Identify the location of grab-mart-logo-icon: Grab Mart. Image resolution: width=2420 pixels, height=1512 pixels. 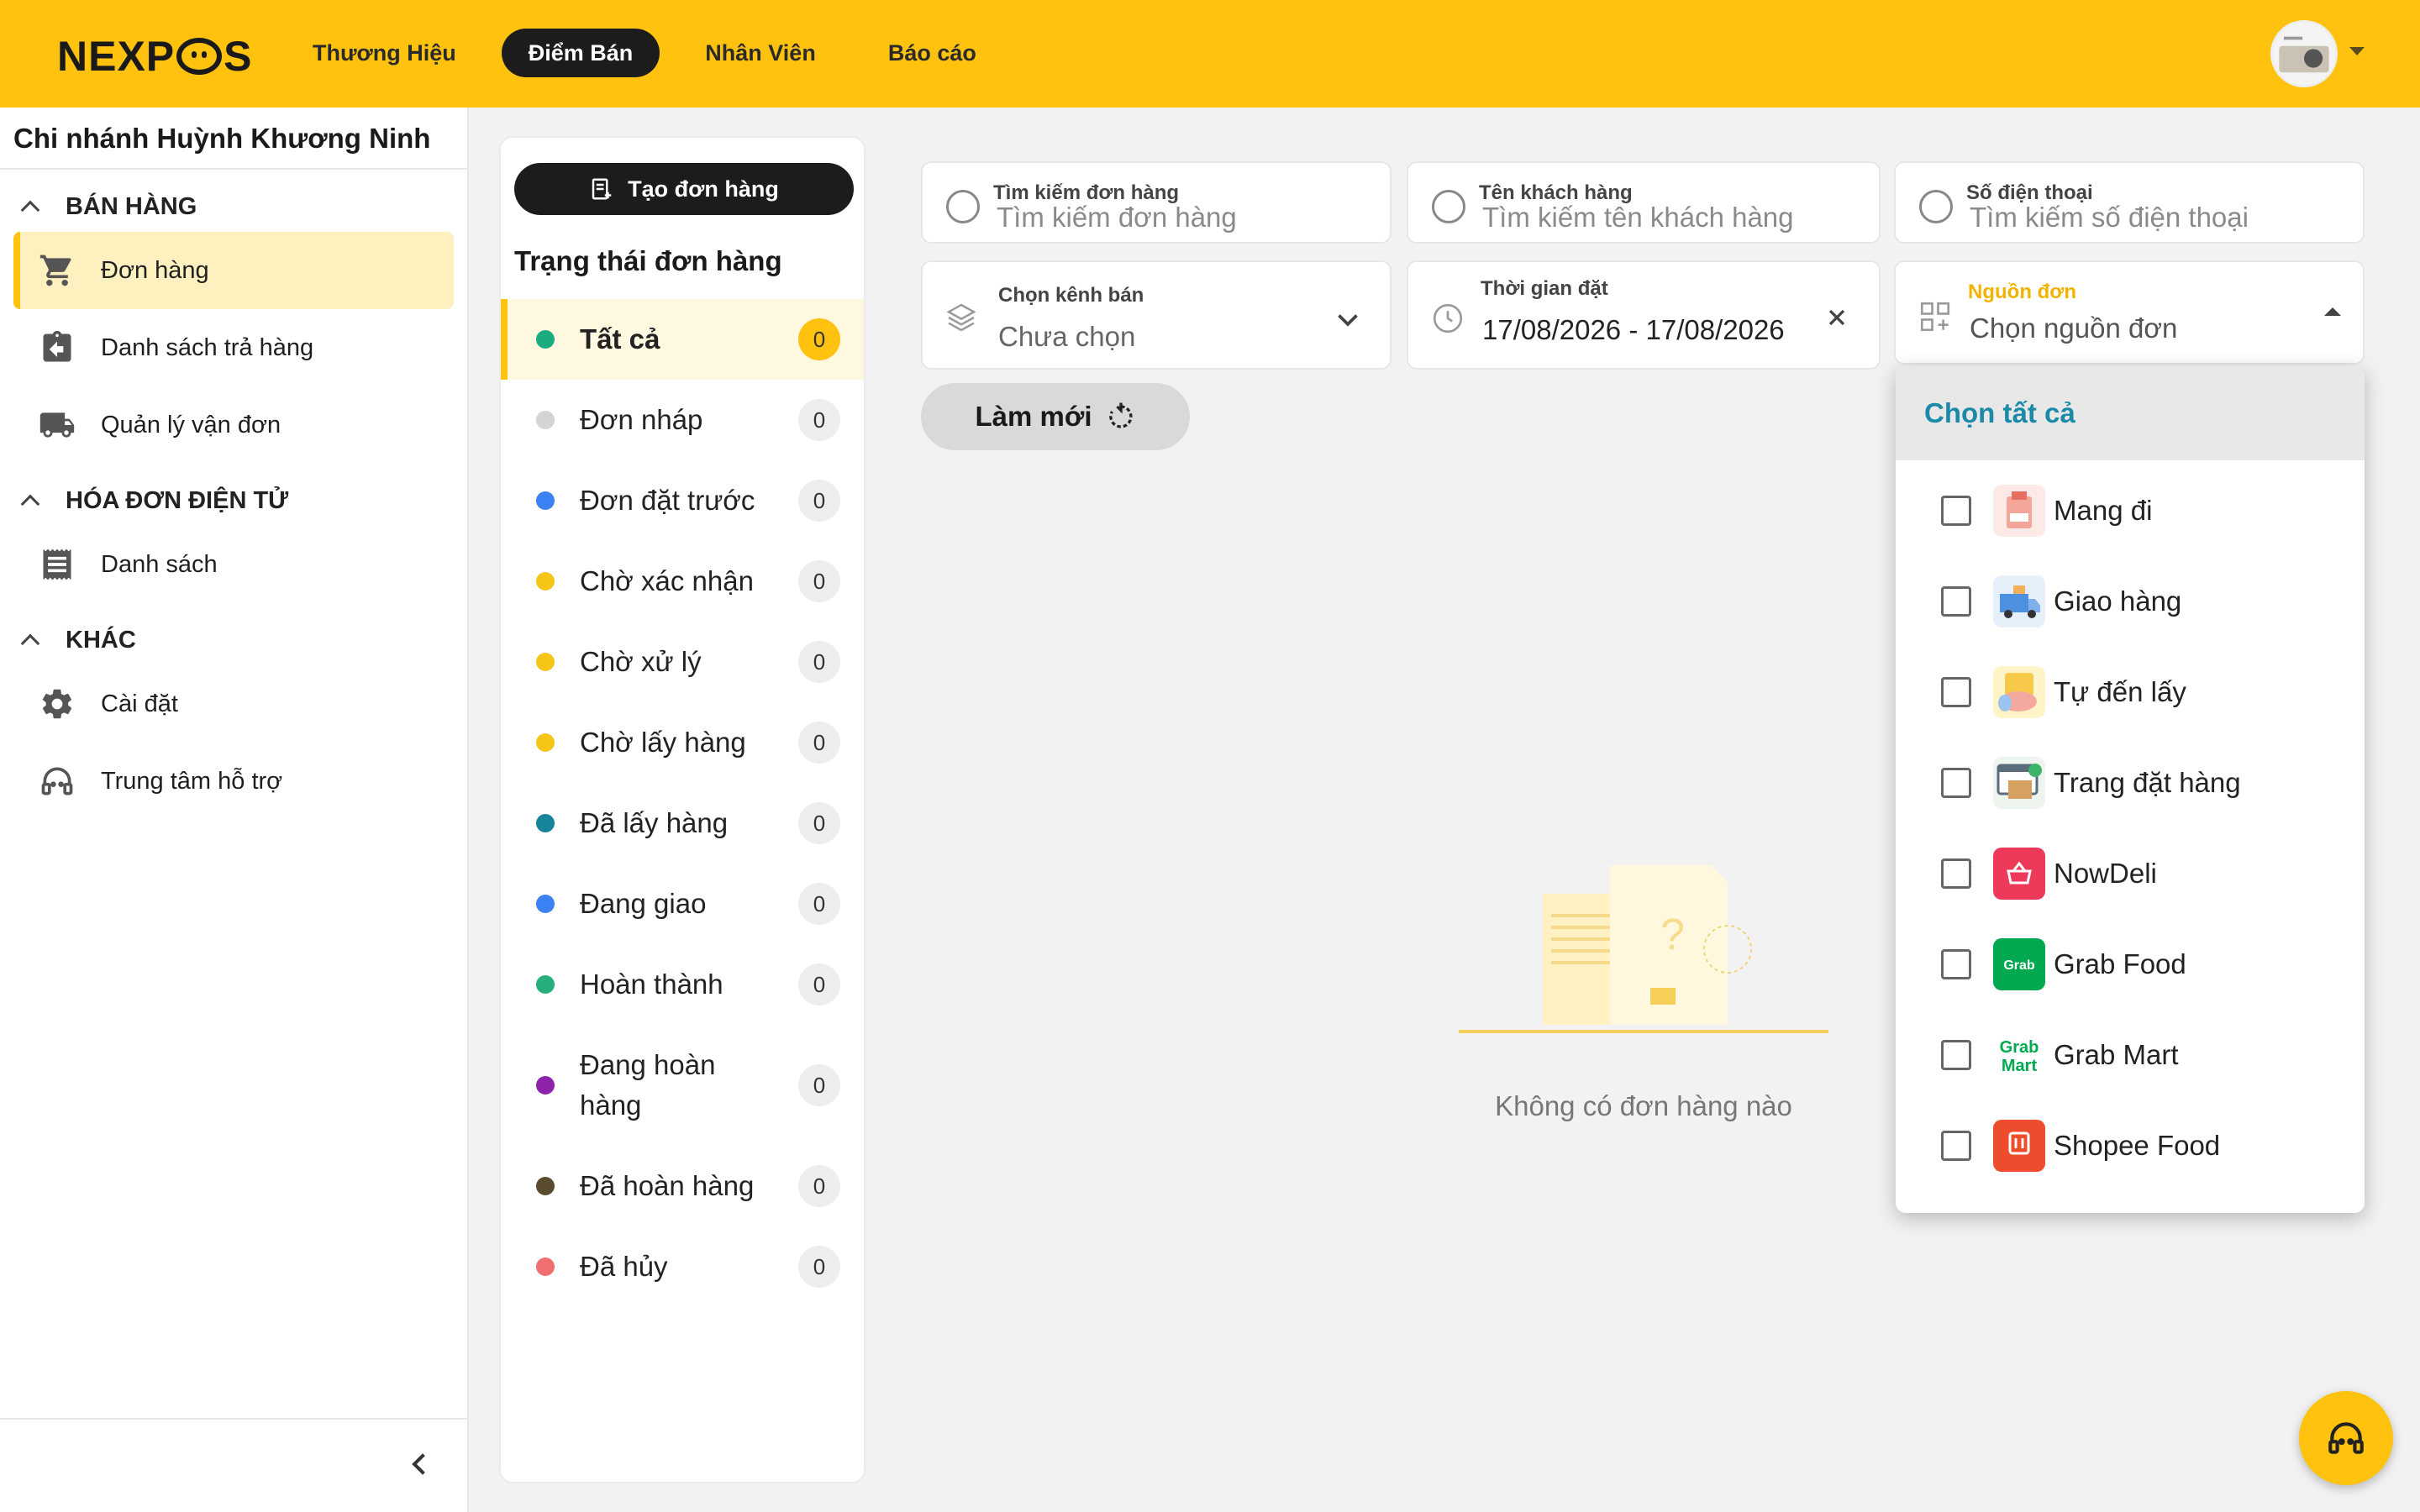
(2019, 1055).